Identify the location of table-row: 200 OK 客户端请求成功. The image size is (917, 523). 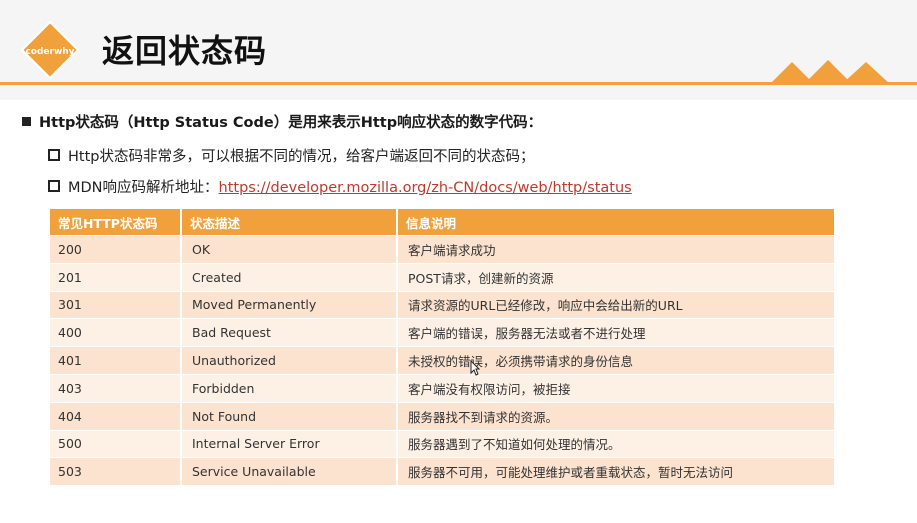
(442, 249).